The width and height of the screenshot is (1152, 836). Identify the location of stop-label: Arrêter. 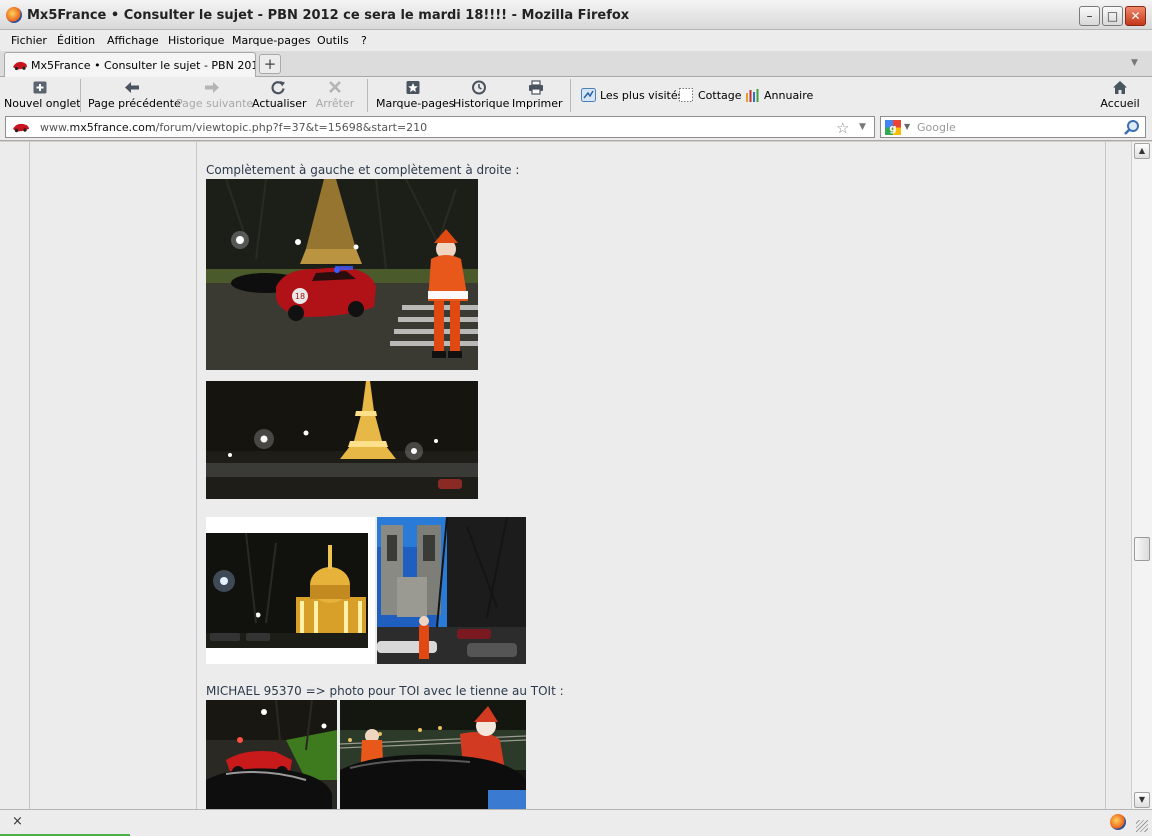
(335, 103).